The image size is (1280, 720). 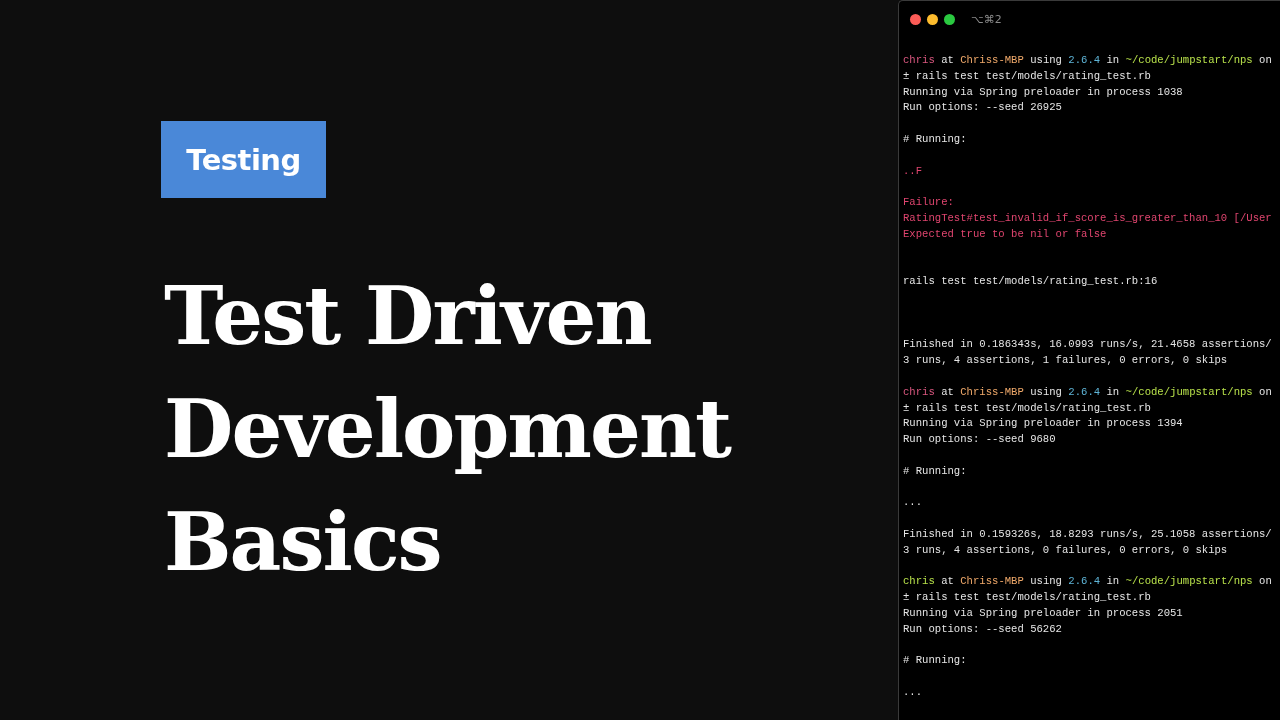 What do you see at coordinates (1088, 534) in the screenshot?
I see `terminal-line: Finished in 0.159326s, 18.8293 runs/s, 25.1058 assertions/` at bounding box center [1088, 534].